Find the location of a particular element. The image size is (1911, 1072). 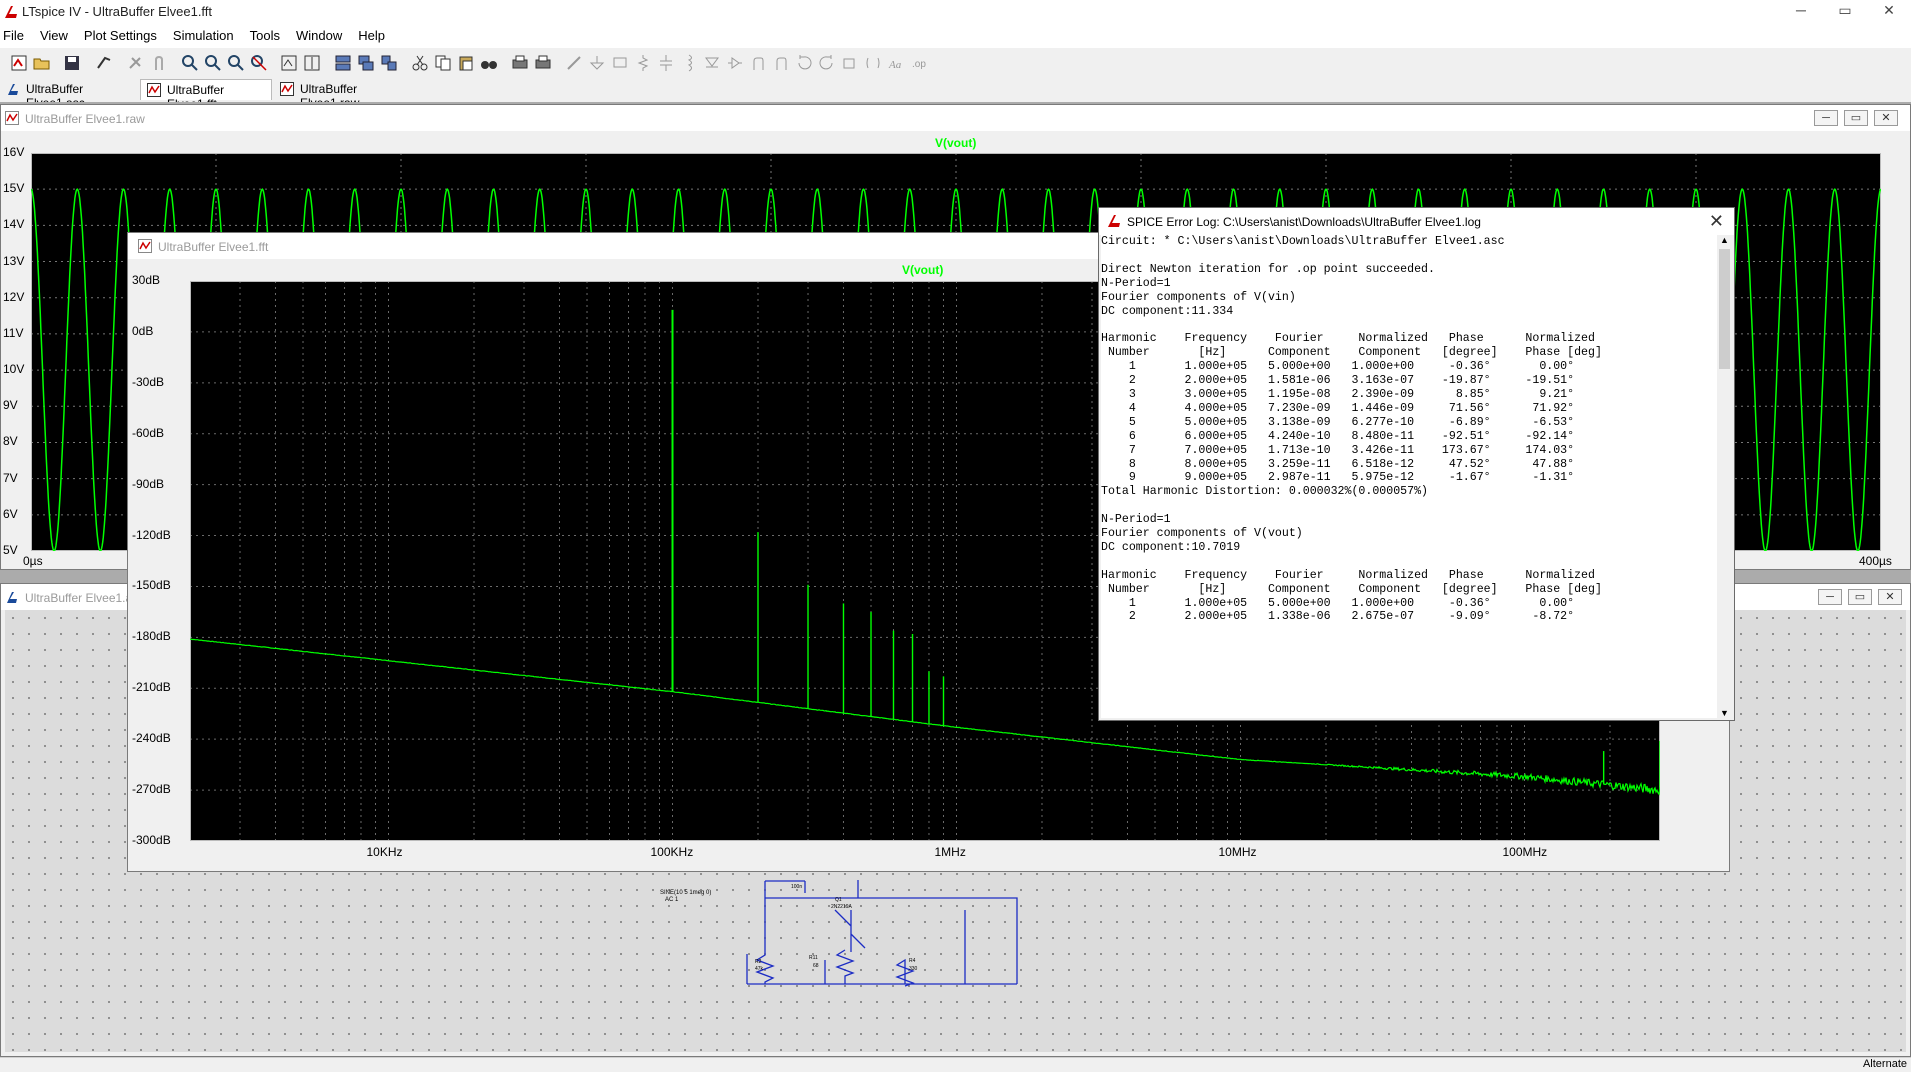

paste-icon is located at coordinates (466, 63).